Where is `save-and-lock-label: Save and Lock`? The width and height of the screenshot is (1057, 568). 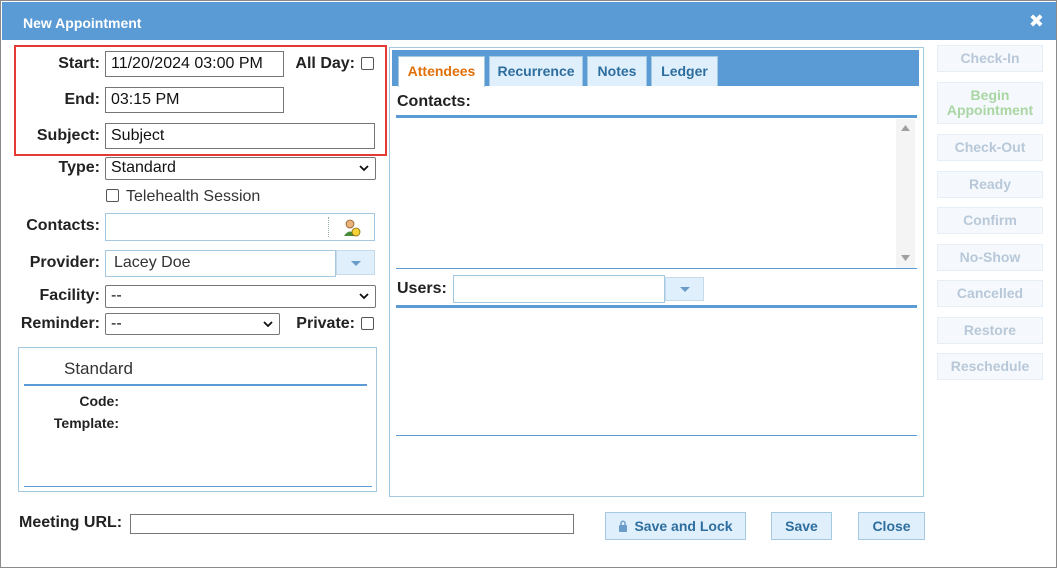
save-and-lock-label: Save and Lock is located at coordinates (683, 526).